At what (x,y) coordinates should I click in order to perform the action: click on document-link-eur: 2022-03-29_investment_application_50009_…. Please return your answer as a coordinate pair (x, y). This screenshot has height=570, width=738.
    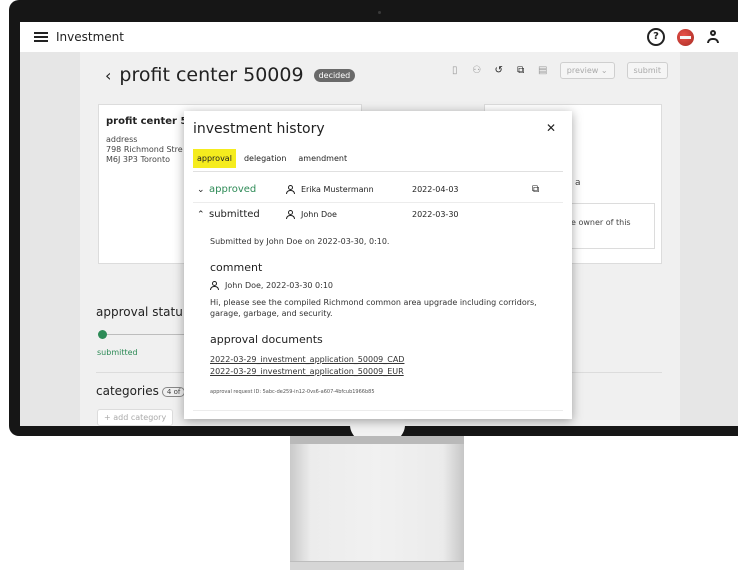
    Looking at the image, I should click on (307, 371).